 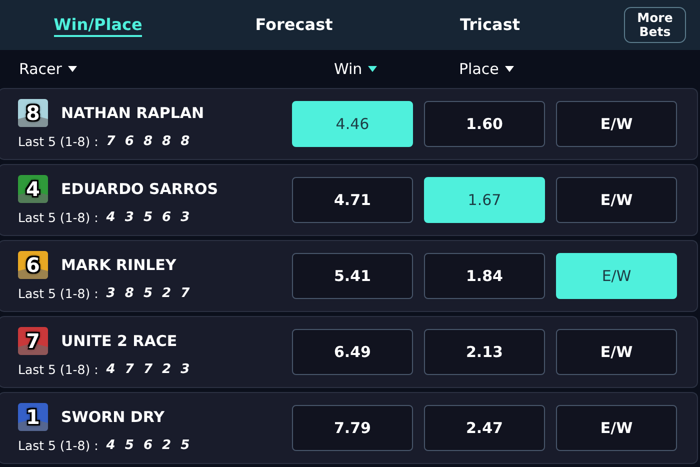 I want to click on racer-name: UNITE 2 RACE, so click(x=119, y=341).